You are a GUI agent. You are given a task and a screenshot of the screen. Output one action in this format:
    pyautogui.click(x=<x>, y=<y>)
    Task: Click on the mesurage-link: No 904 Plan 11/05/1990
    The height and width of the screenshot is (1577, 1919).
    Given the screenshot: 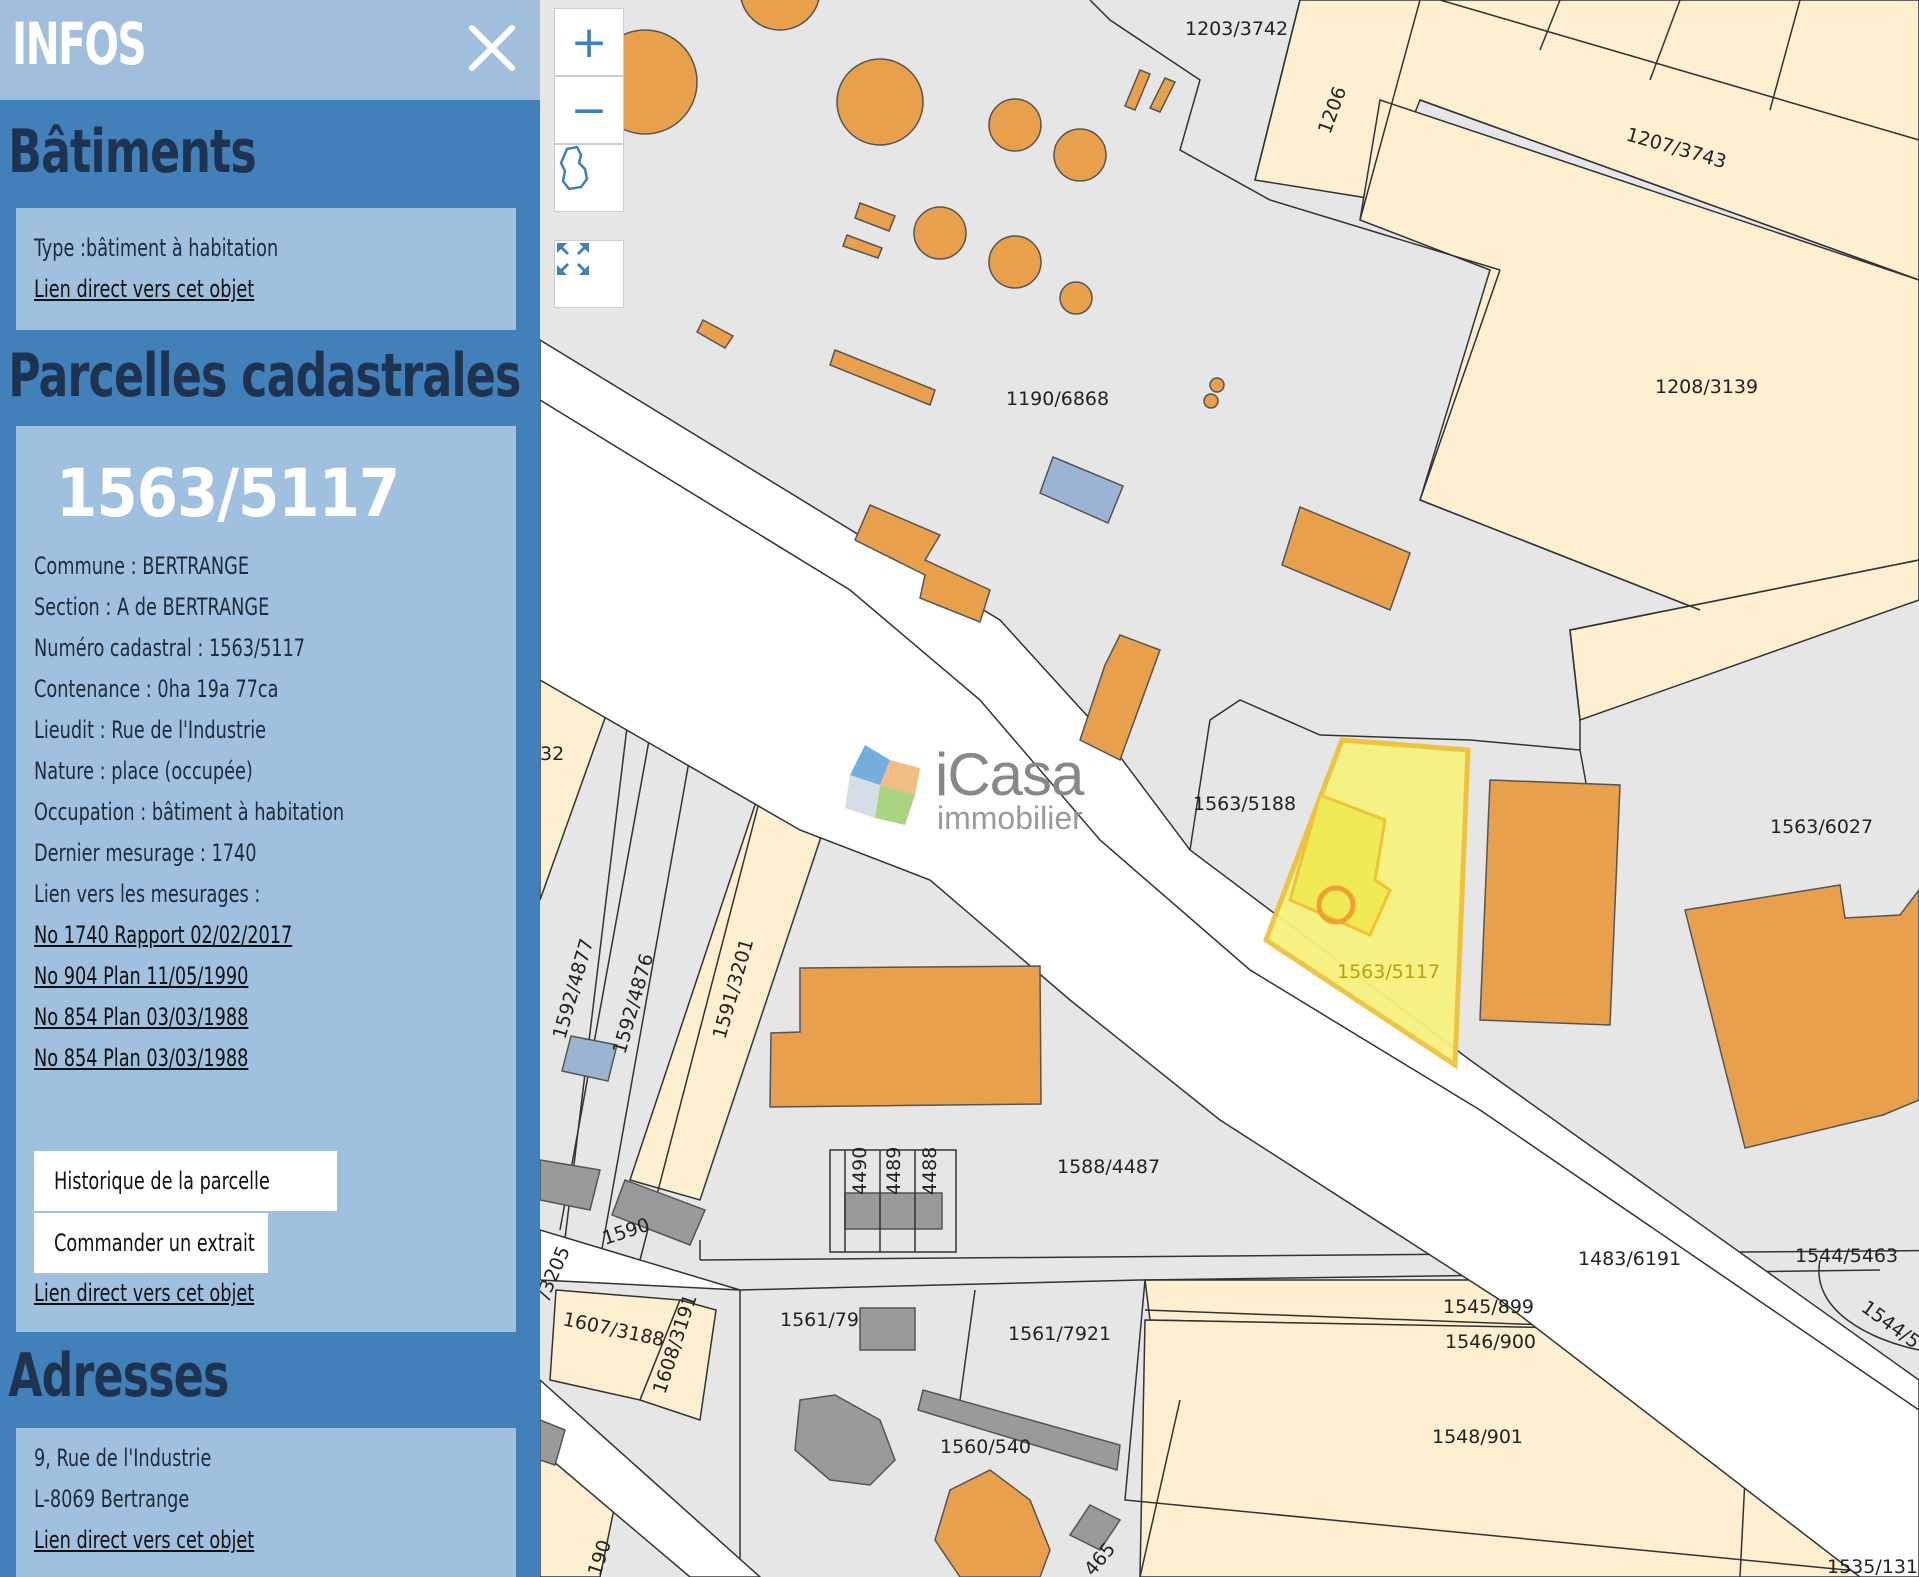 What is the action you would take?
    pyautogui.click(x=141, y=976)
    